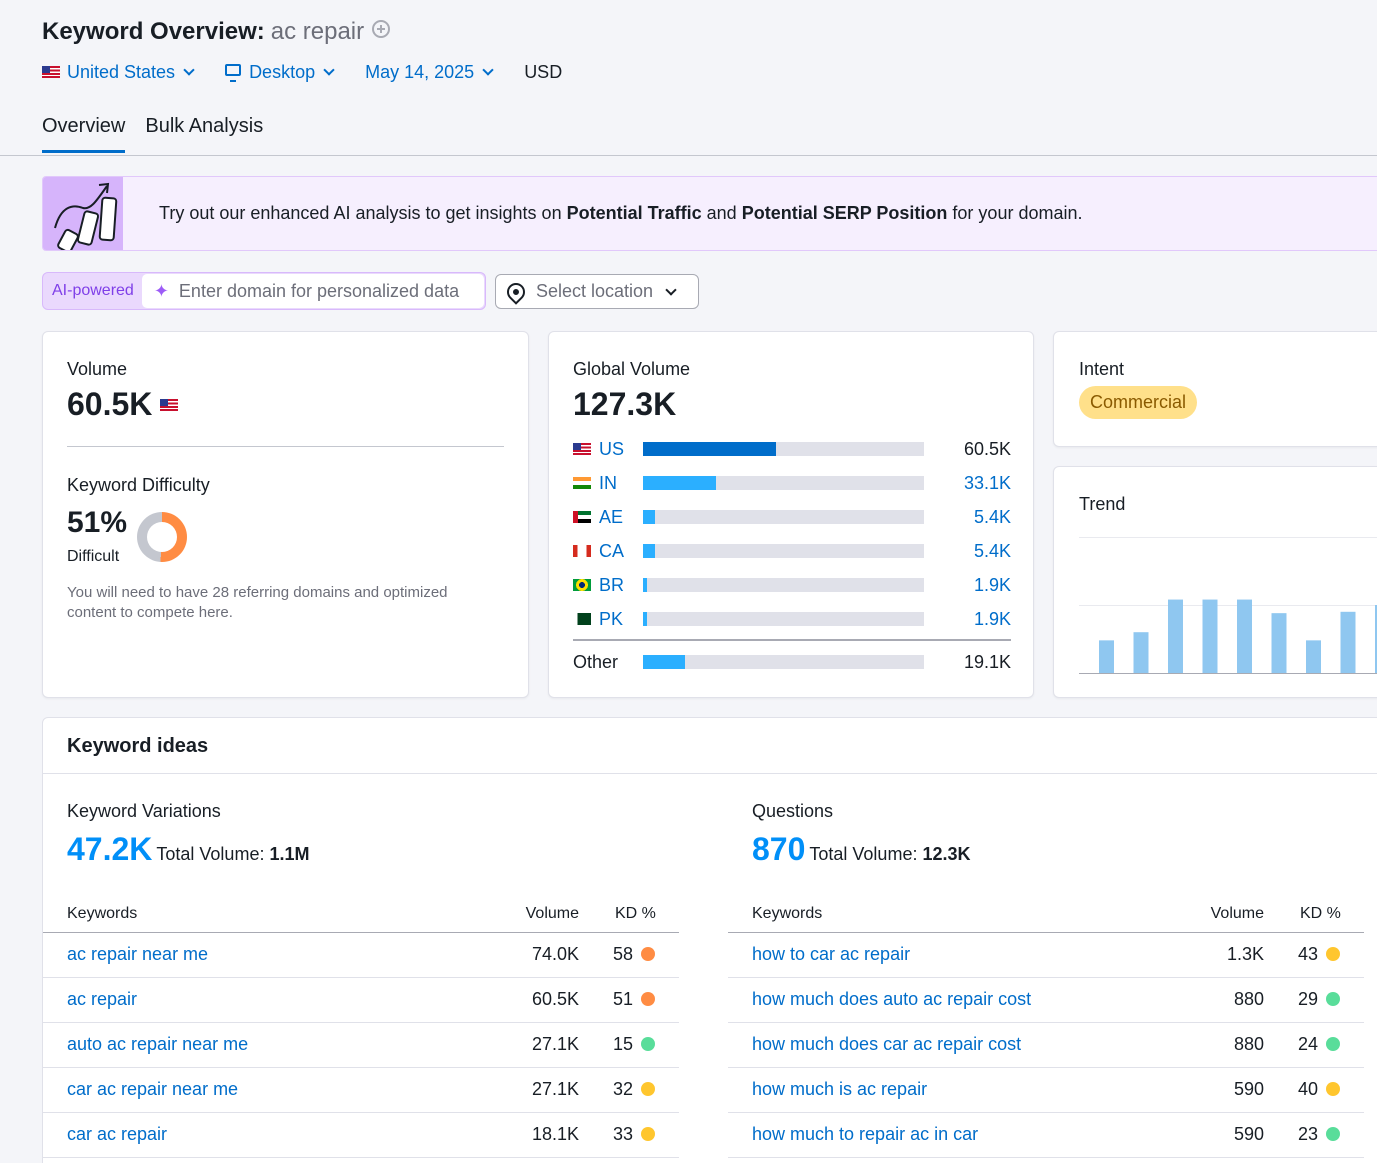  What do you see at coordinates (582, 585) in the screenshot?
I see `br-flag-icon` at bounding box center [582, 585].